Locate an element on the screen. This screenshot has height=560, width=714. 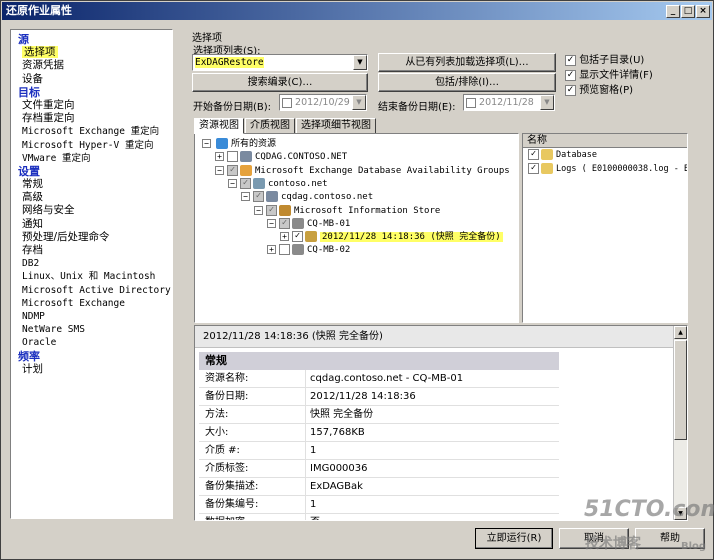
close-icon: × is located at coordinates (703, 11).